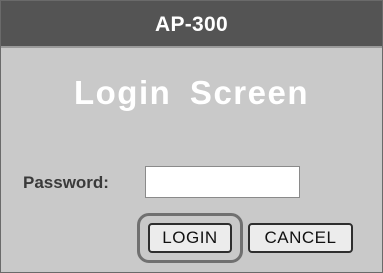  Describe the element at coordinates (66, 182) in the screenshot. I see `password-label: Password:` at that location.